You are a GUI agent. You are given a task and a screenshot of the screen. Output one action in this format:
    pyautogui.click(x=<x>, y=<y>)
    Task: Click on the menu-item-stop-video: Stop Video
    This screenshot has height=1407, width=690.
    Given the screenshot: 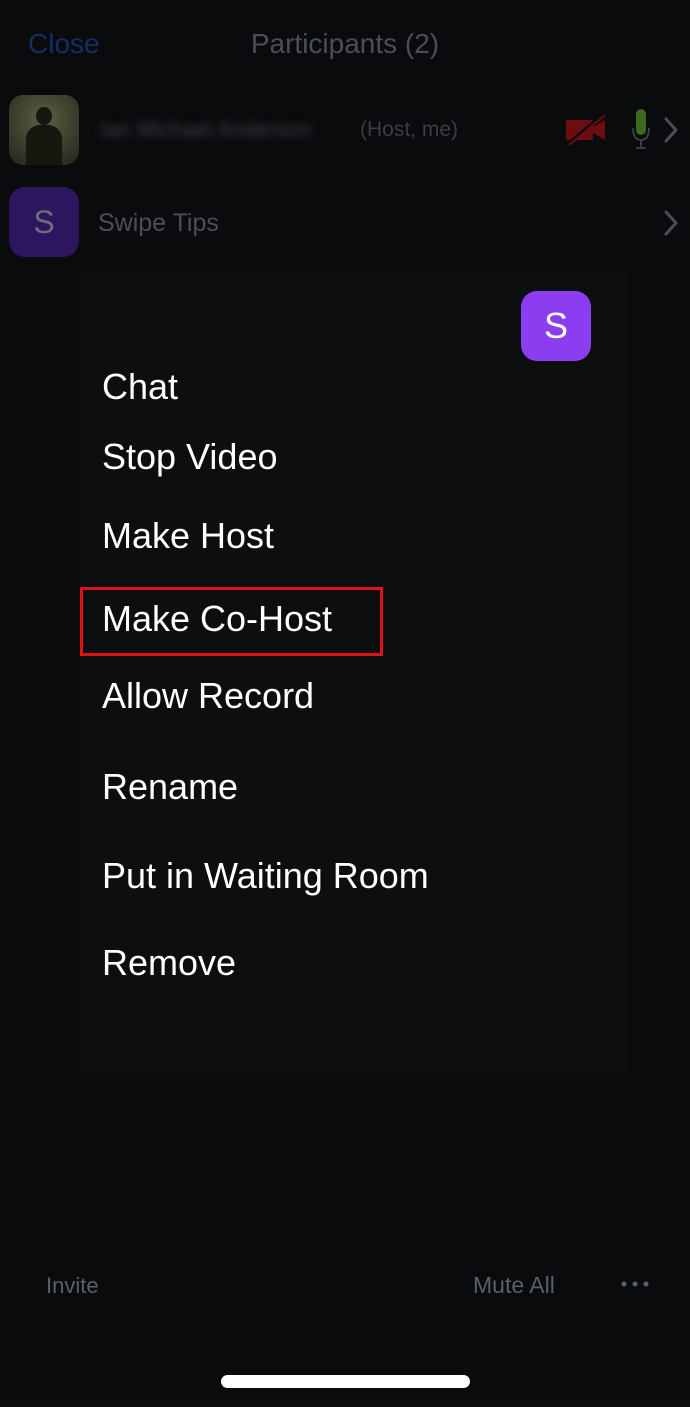 What is the action you would take?
    pyautogui.click(x=189, y=457)
    